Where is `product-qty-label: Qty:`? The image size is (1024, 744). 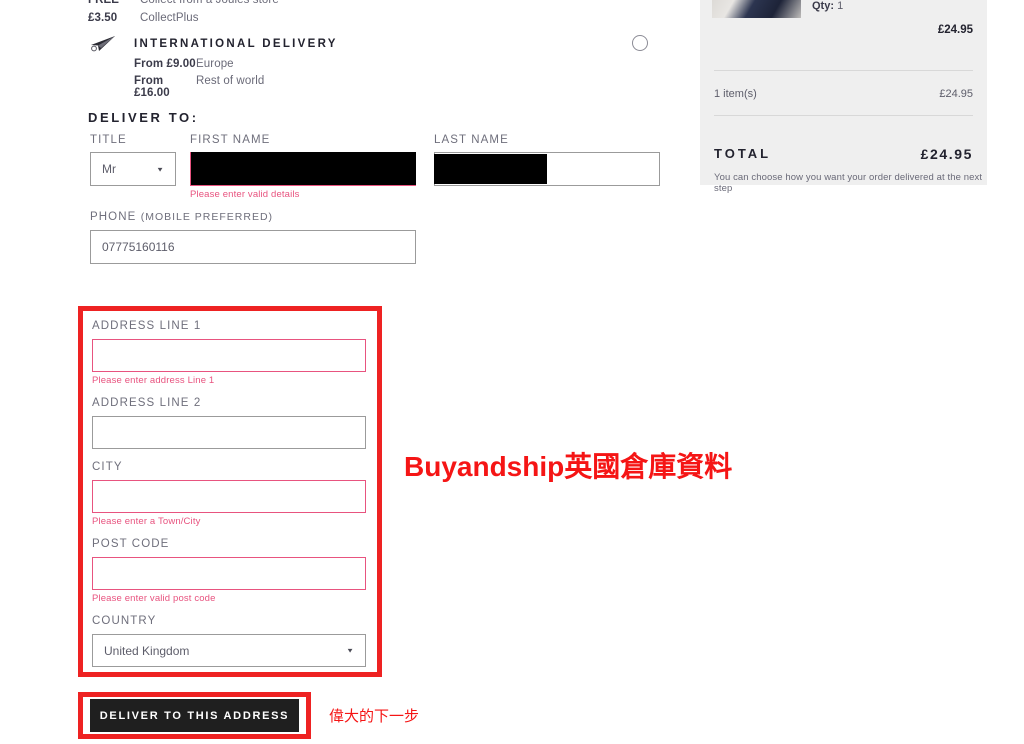
product-qty-label: Qty: is located at coordinates (823, 6).